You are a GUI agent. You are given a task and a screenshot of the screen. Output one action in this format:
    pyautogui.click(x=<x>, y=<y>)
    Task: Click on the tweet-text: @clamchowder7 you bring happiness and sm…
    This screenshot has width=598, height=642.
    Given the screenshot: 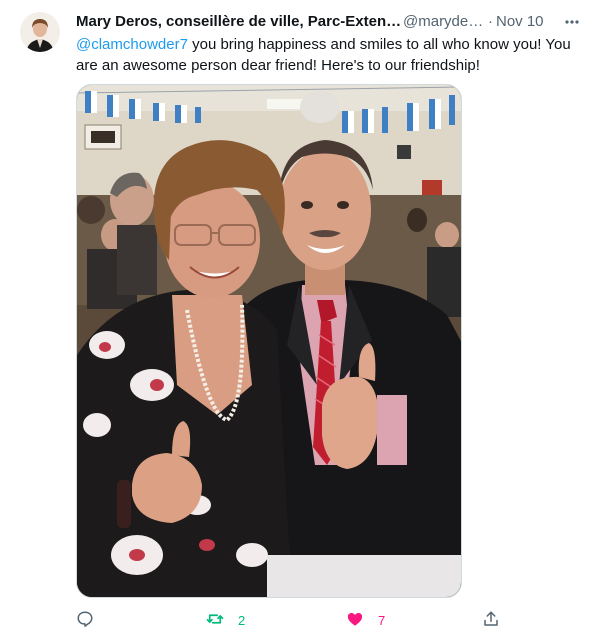 What is the action you would take?
    pyautogui.click(x=328, y=55)
    